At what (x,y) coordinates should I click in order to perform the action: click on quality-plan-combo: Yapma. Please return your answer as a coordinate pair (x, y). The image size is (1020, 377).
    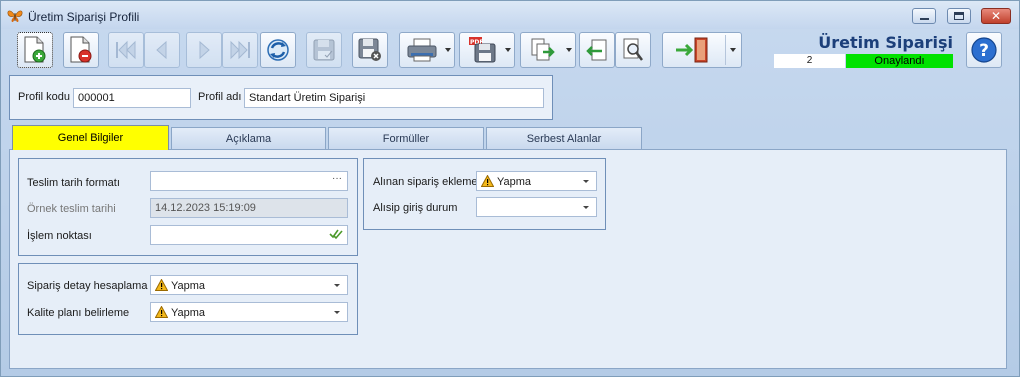
    Looking at the image, I should click on (249, 312).